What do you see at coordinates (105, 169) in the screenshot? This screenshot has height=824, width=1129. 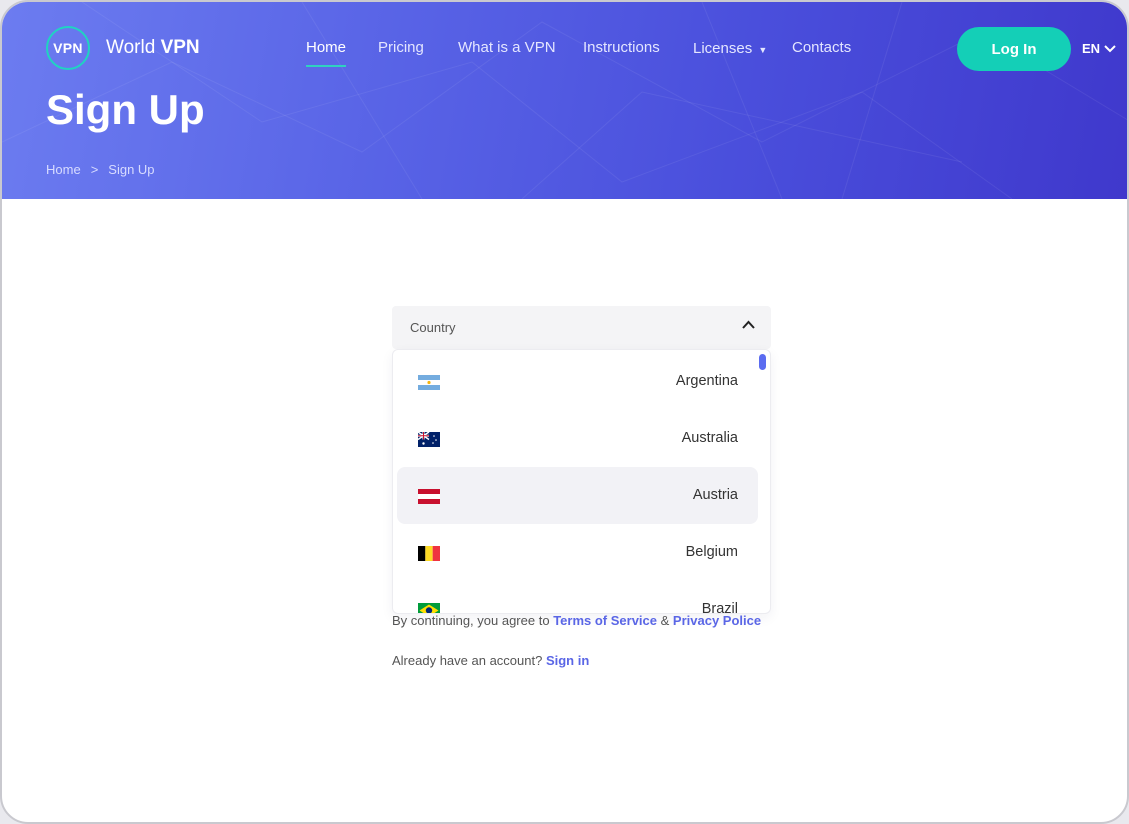 I see `breadcrumb: Home > Sign Up` at bounding box center [105, 169].